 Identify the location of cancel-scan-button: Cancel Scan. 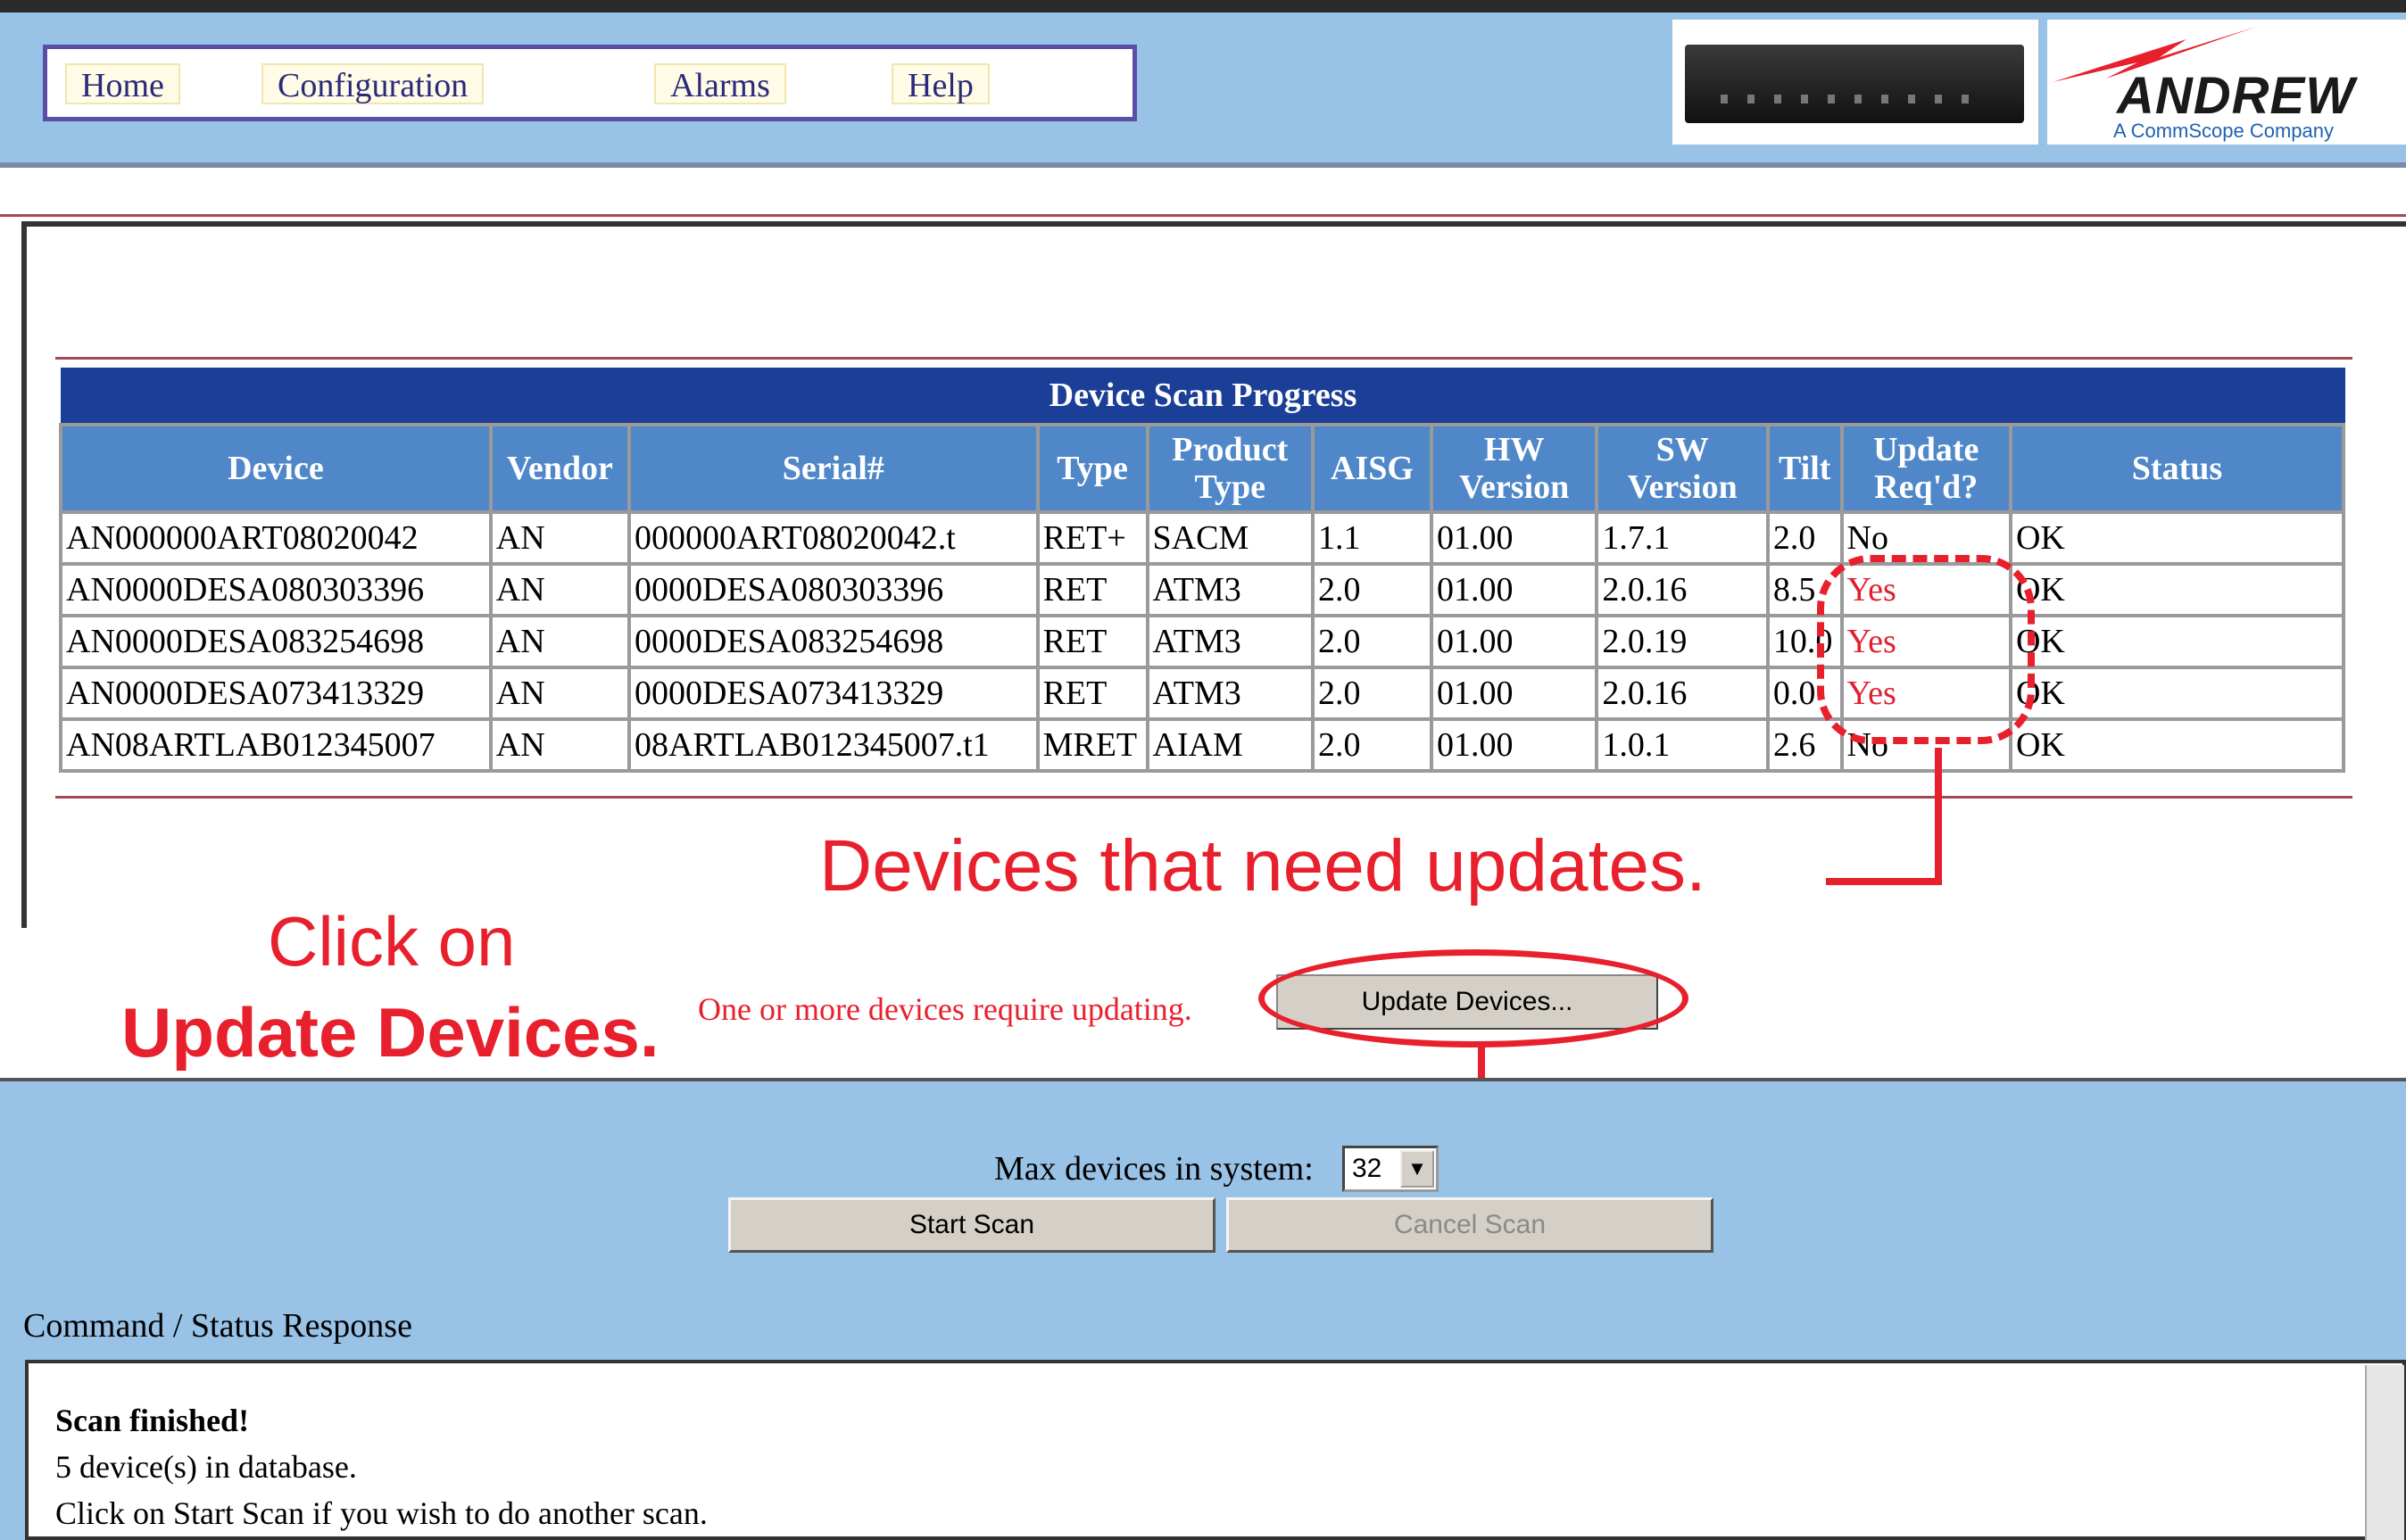
(1470, 1225).